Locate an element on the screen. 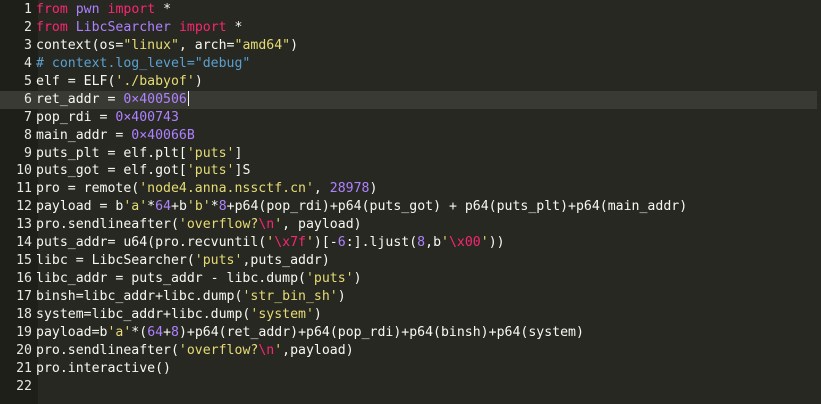 The image size is (821, 404). code-token: 28978 is located at coordinates (349, 189).